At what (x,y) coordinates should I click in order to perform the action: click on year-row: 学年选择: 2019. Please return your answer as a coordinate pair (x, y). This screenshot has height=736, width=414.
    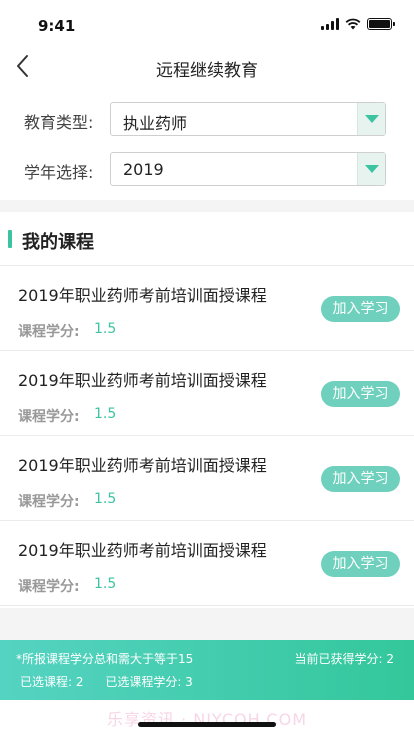
    Looking at the image, I should click on (207, 169).